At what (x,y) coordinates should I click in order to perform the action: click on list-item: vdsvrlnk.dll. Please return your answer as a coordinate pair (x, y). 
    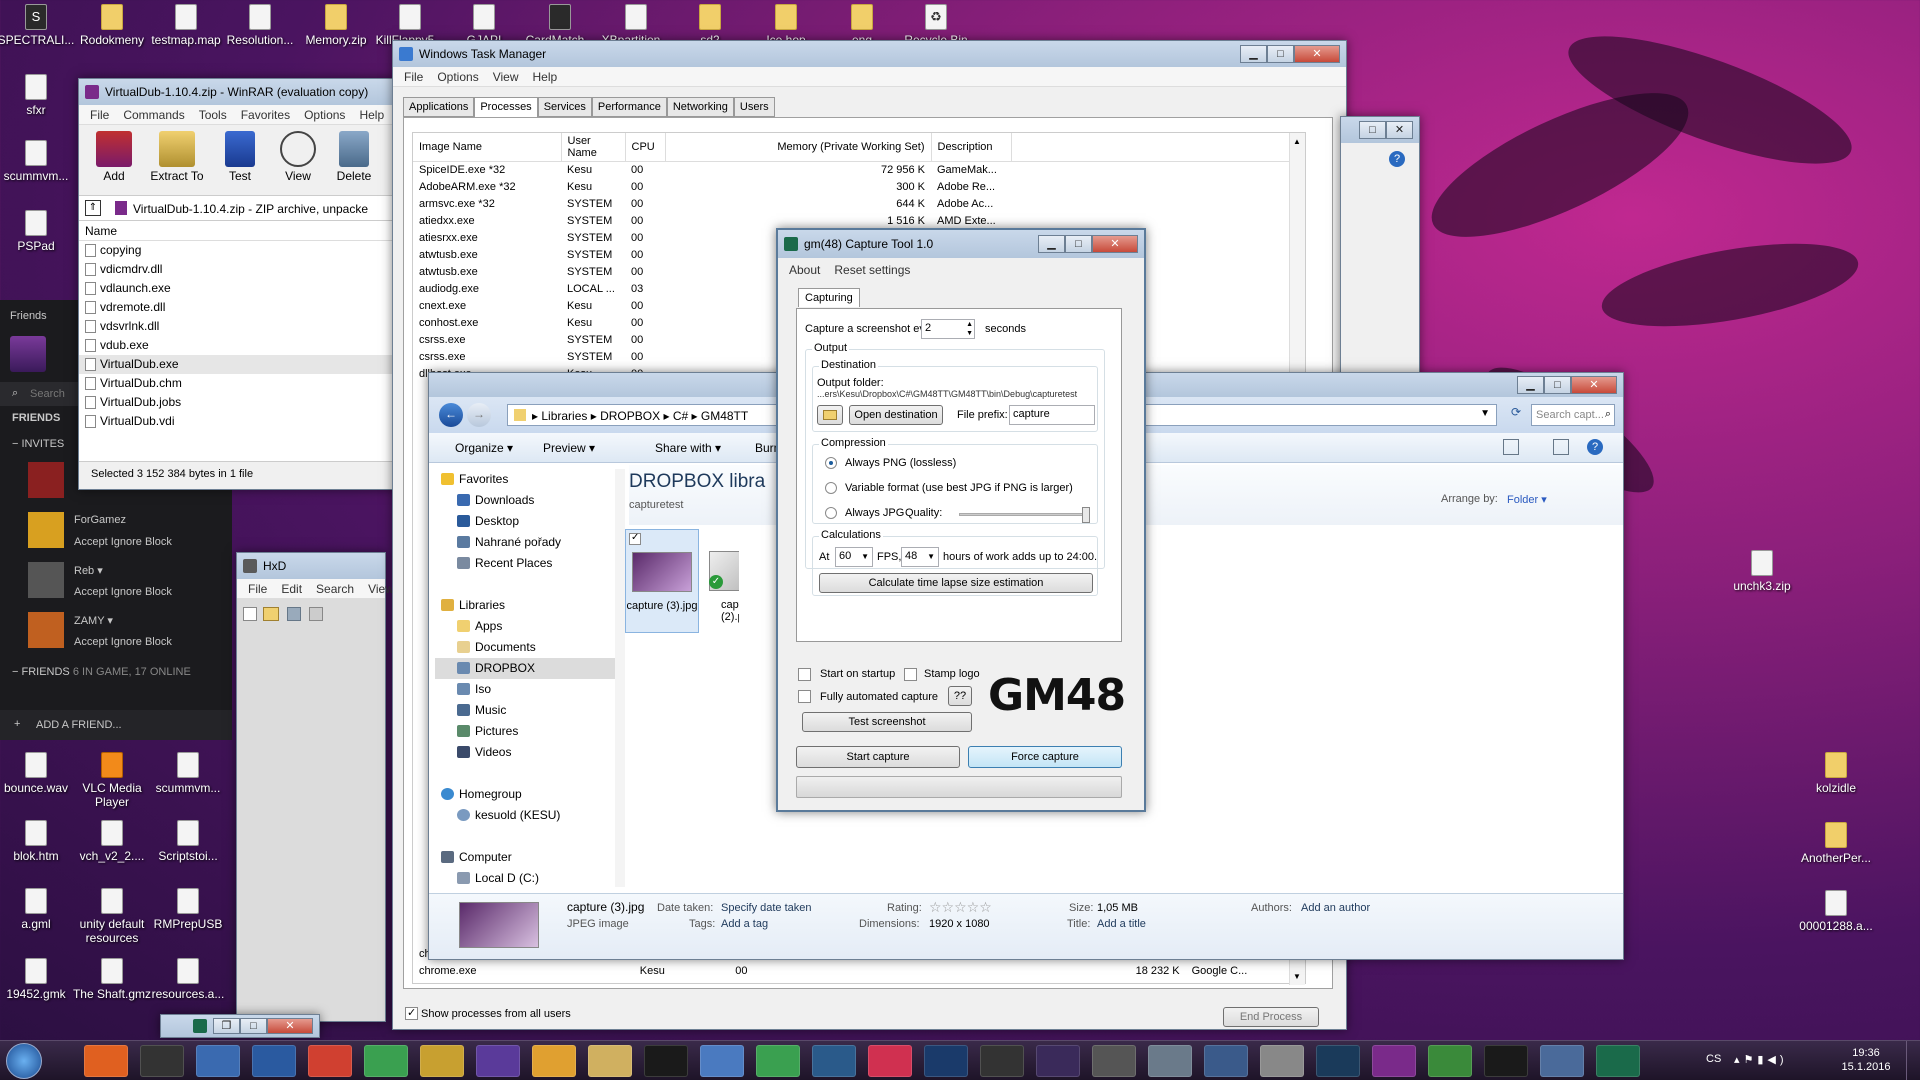
    Looking at the image, I should click on (239, 326).